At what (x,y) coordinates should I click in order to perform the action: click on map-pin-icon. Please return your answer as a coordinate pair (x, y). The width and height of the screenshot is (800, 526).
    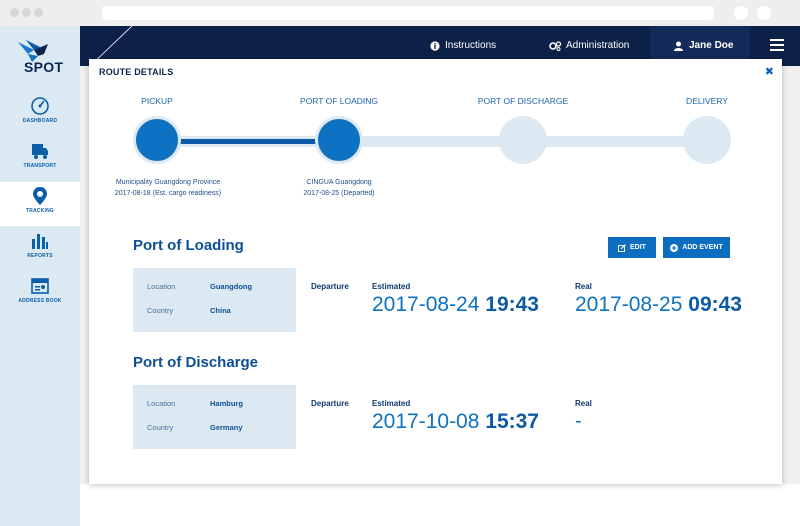
    Looking at the image, I should click on (40, 196).